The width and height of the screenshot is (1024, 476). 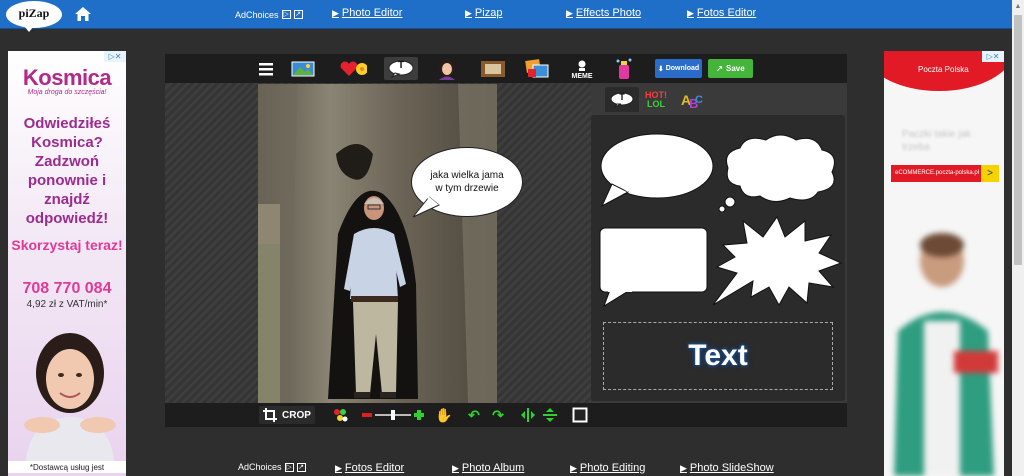 What do you see at coordinates (660, 69) in the screenshot?
I see `download-icon: ⬇` at bounding box center [660, 69].